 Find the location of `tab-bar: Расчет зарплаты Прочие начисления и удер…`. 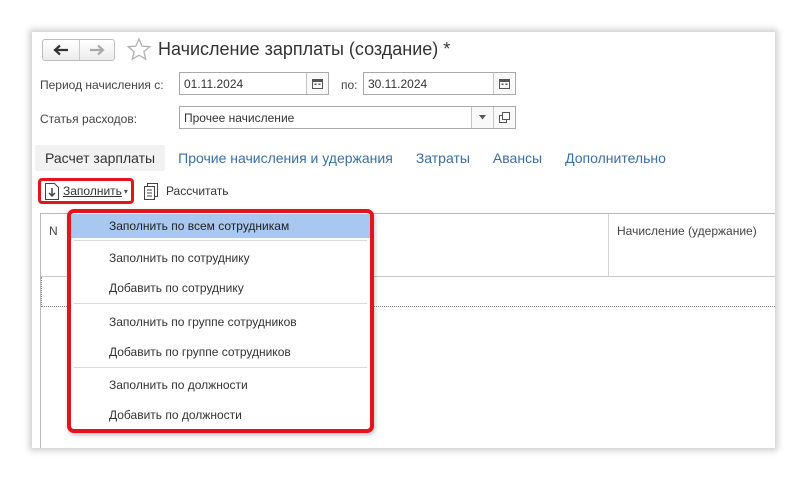

tab-bar: Расчет зарплаты Прочие начисления и удер… is located at coordinates (357, 158).